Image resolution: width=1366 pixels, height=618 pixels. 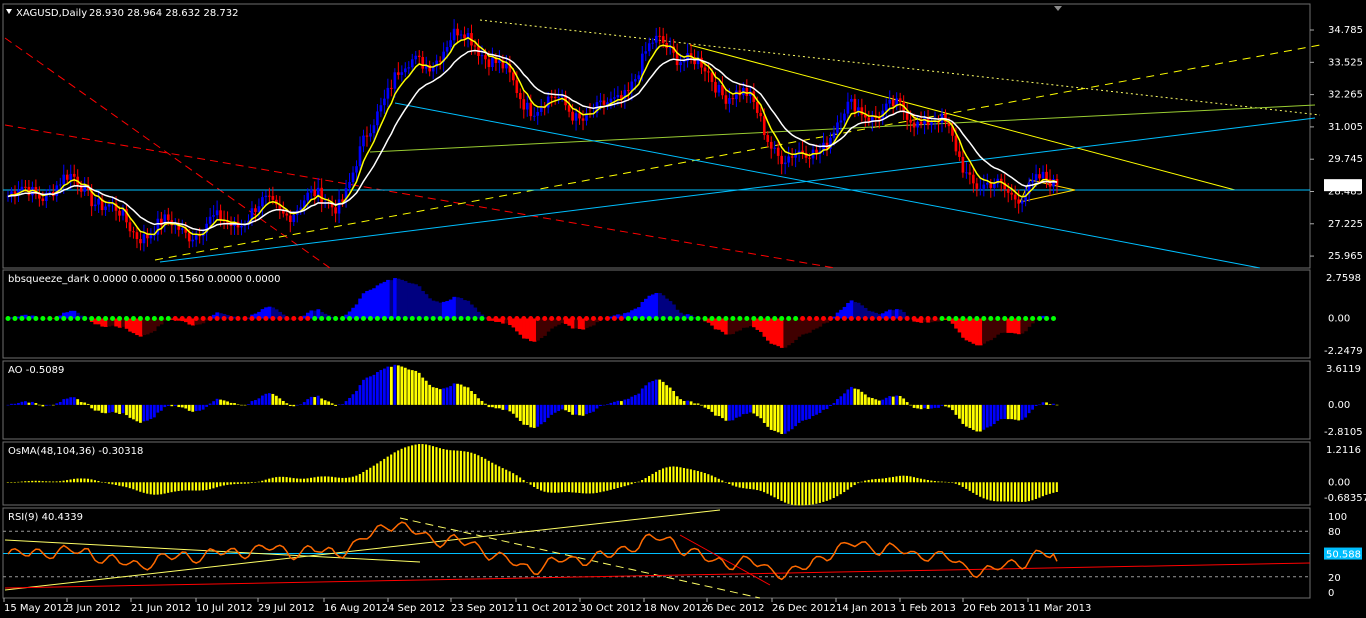 What do you see at coordinates (1345, 256) in the screenshot?
I see `price-tick-label: 25.965` at bounding box center [1345, 256].